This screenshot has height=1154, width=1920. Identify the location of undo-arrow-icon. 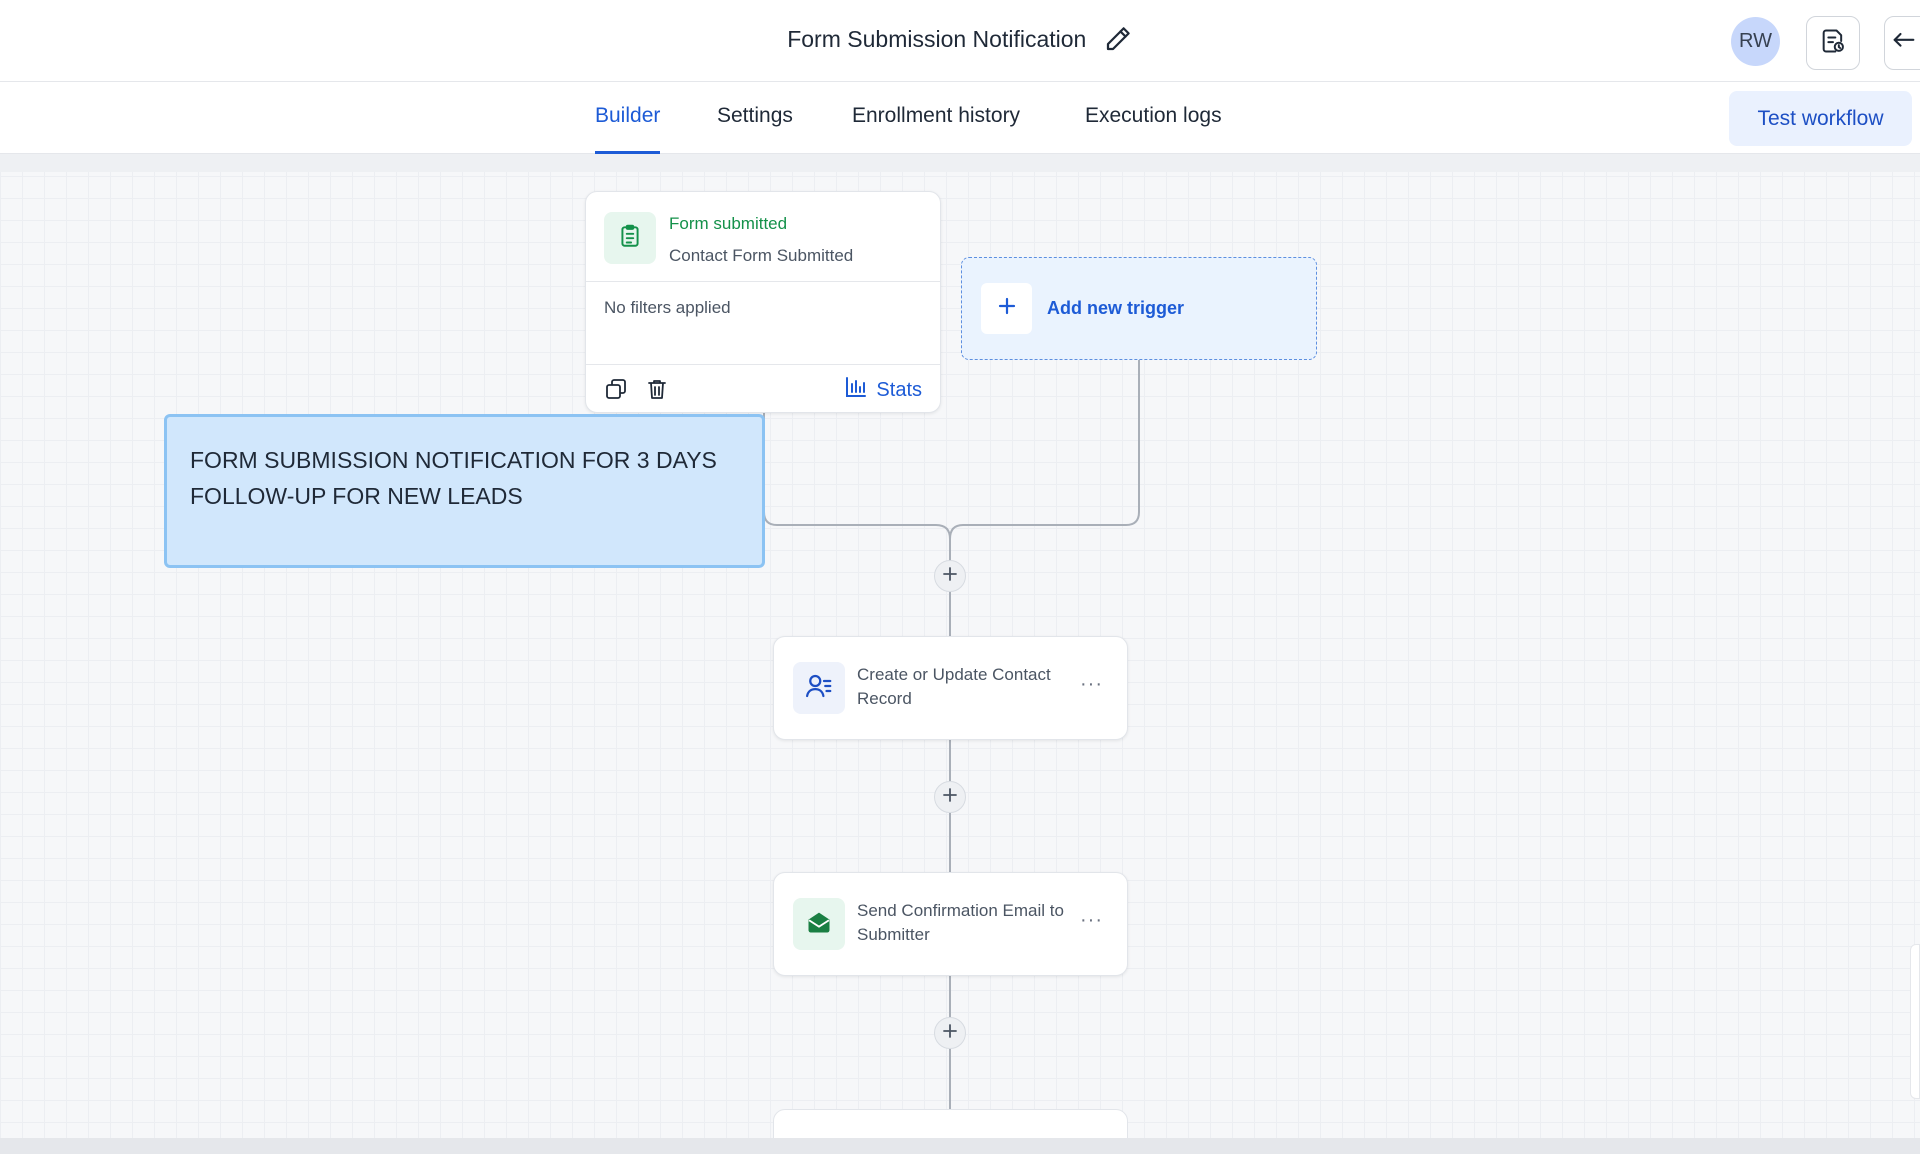
(1904, 43).